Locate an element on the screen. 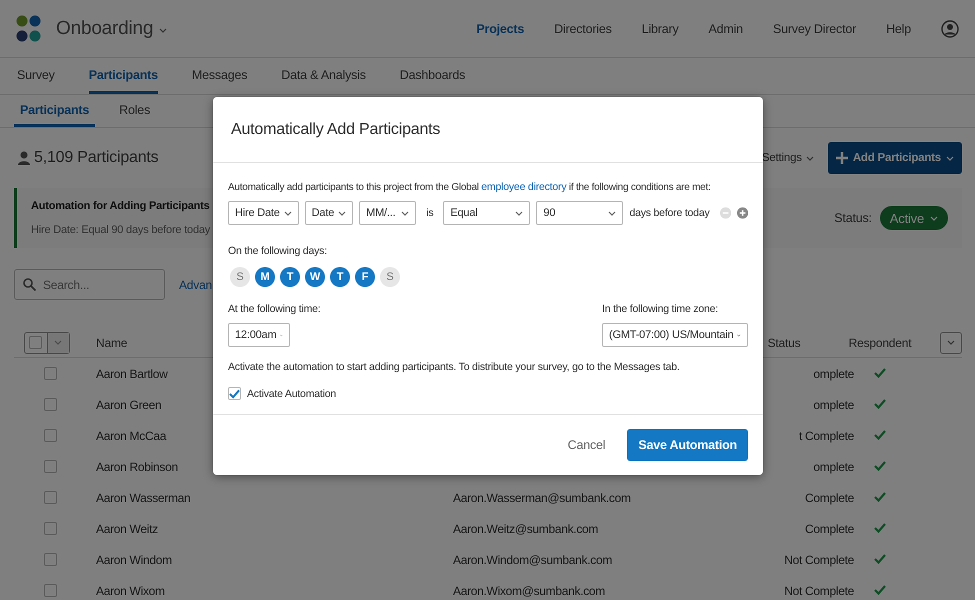 This screenshot has height=600, width=975. status-cell: Complete is located at coordinates (829, 529).